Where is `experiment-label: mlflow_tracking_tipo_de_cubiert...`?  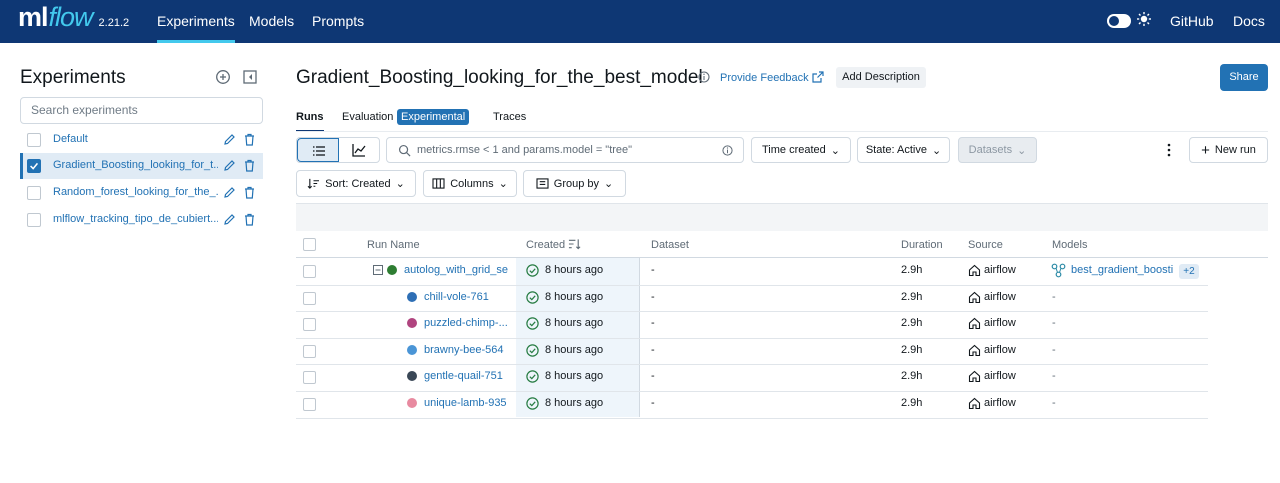
experiment-label: mlflow_tracking_tipo_de_cubiert... is located at coordinates (135, 219).